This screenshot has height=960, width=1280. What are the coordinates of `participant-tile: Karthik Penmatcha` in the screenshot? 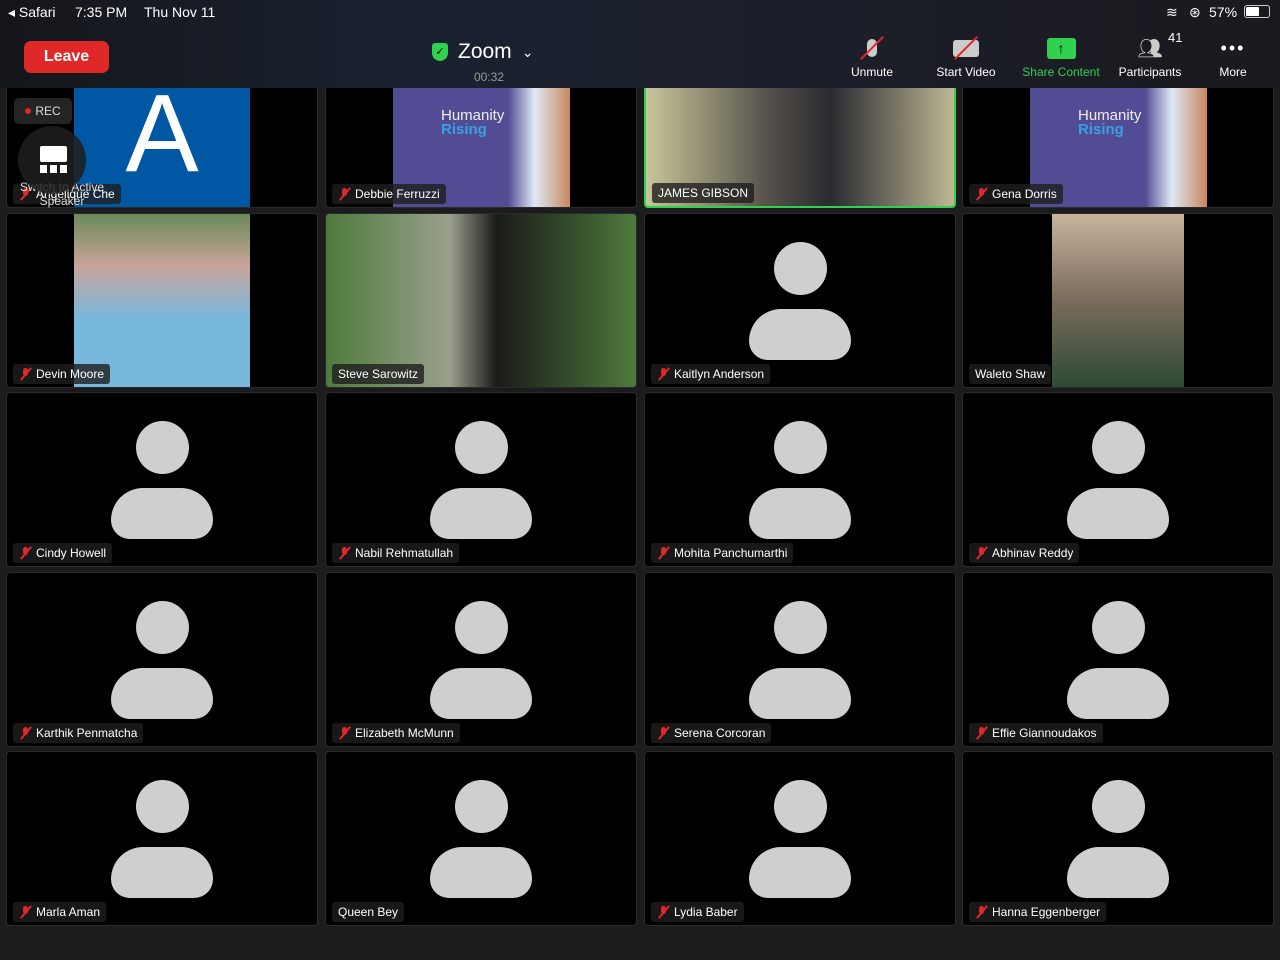 It's located at (162, 659).